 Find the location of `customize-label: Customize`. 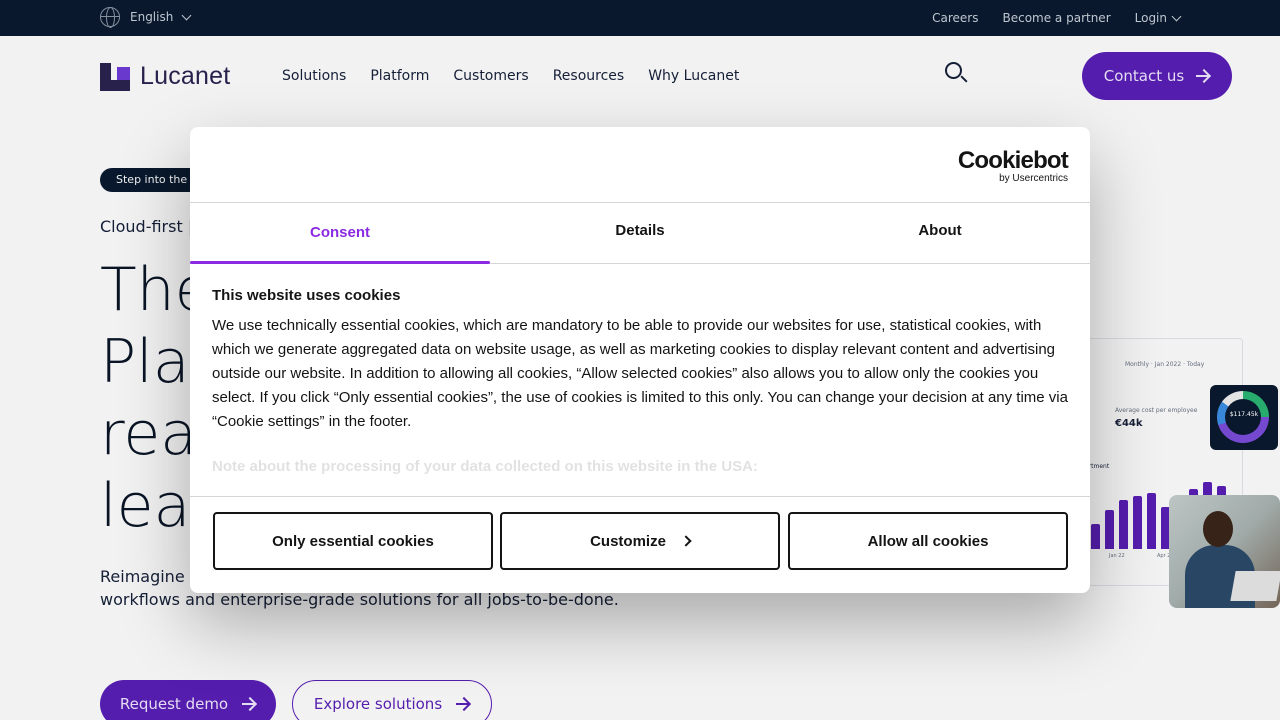

customize-label: Customize is located at coordinates (628, 541).